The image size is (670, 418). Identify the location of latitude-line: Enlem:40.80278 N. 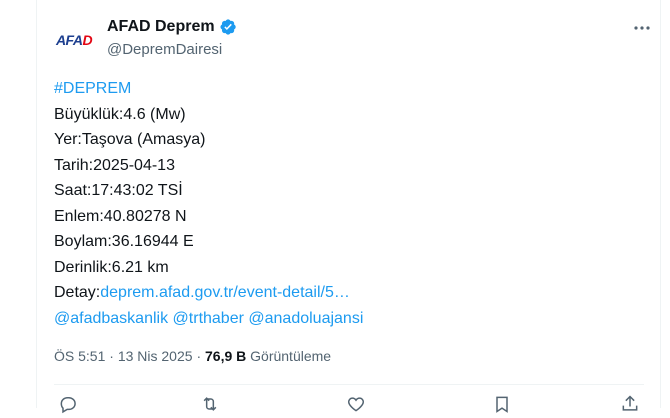
(120, 216).